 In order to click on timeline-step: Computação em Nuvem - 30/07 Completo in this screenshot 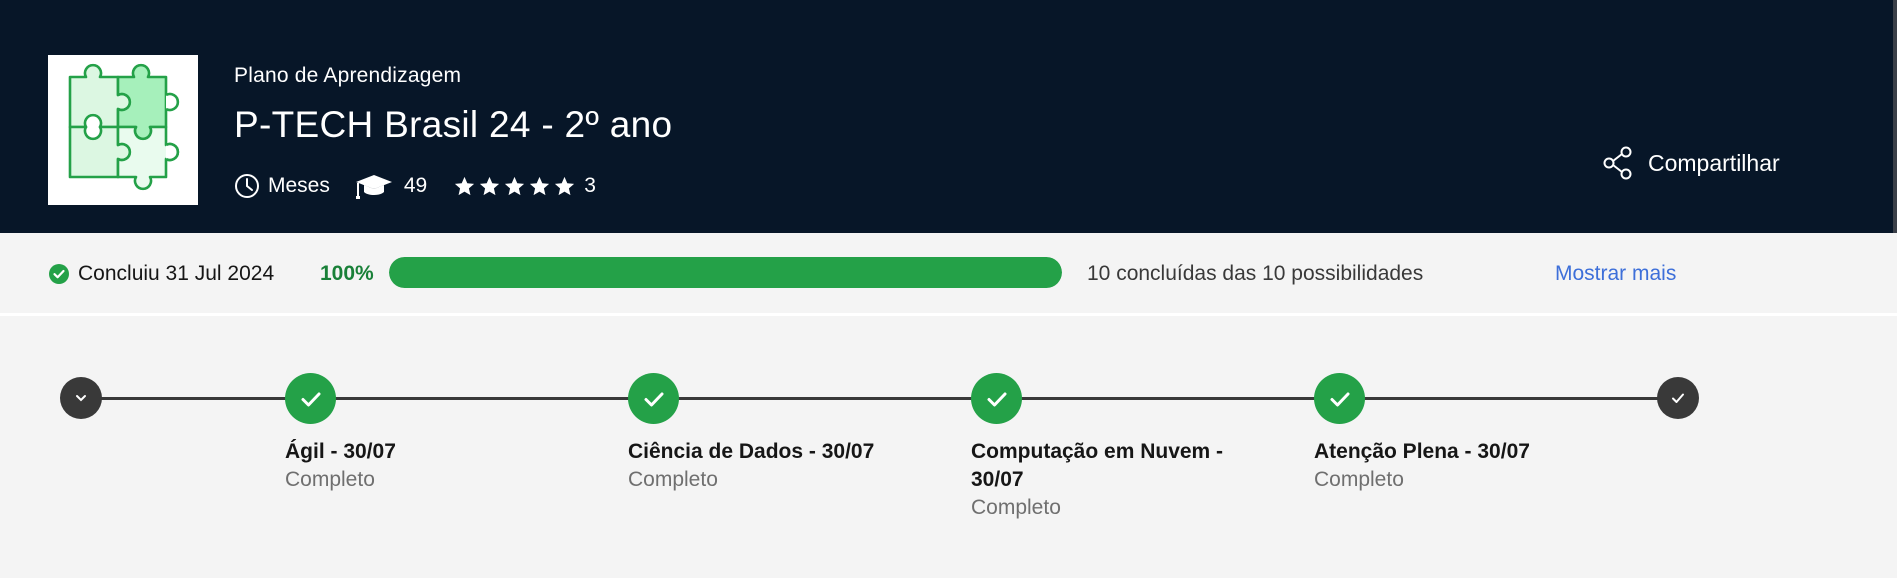, I will do `click(1101, 480)`.